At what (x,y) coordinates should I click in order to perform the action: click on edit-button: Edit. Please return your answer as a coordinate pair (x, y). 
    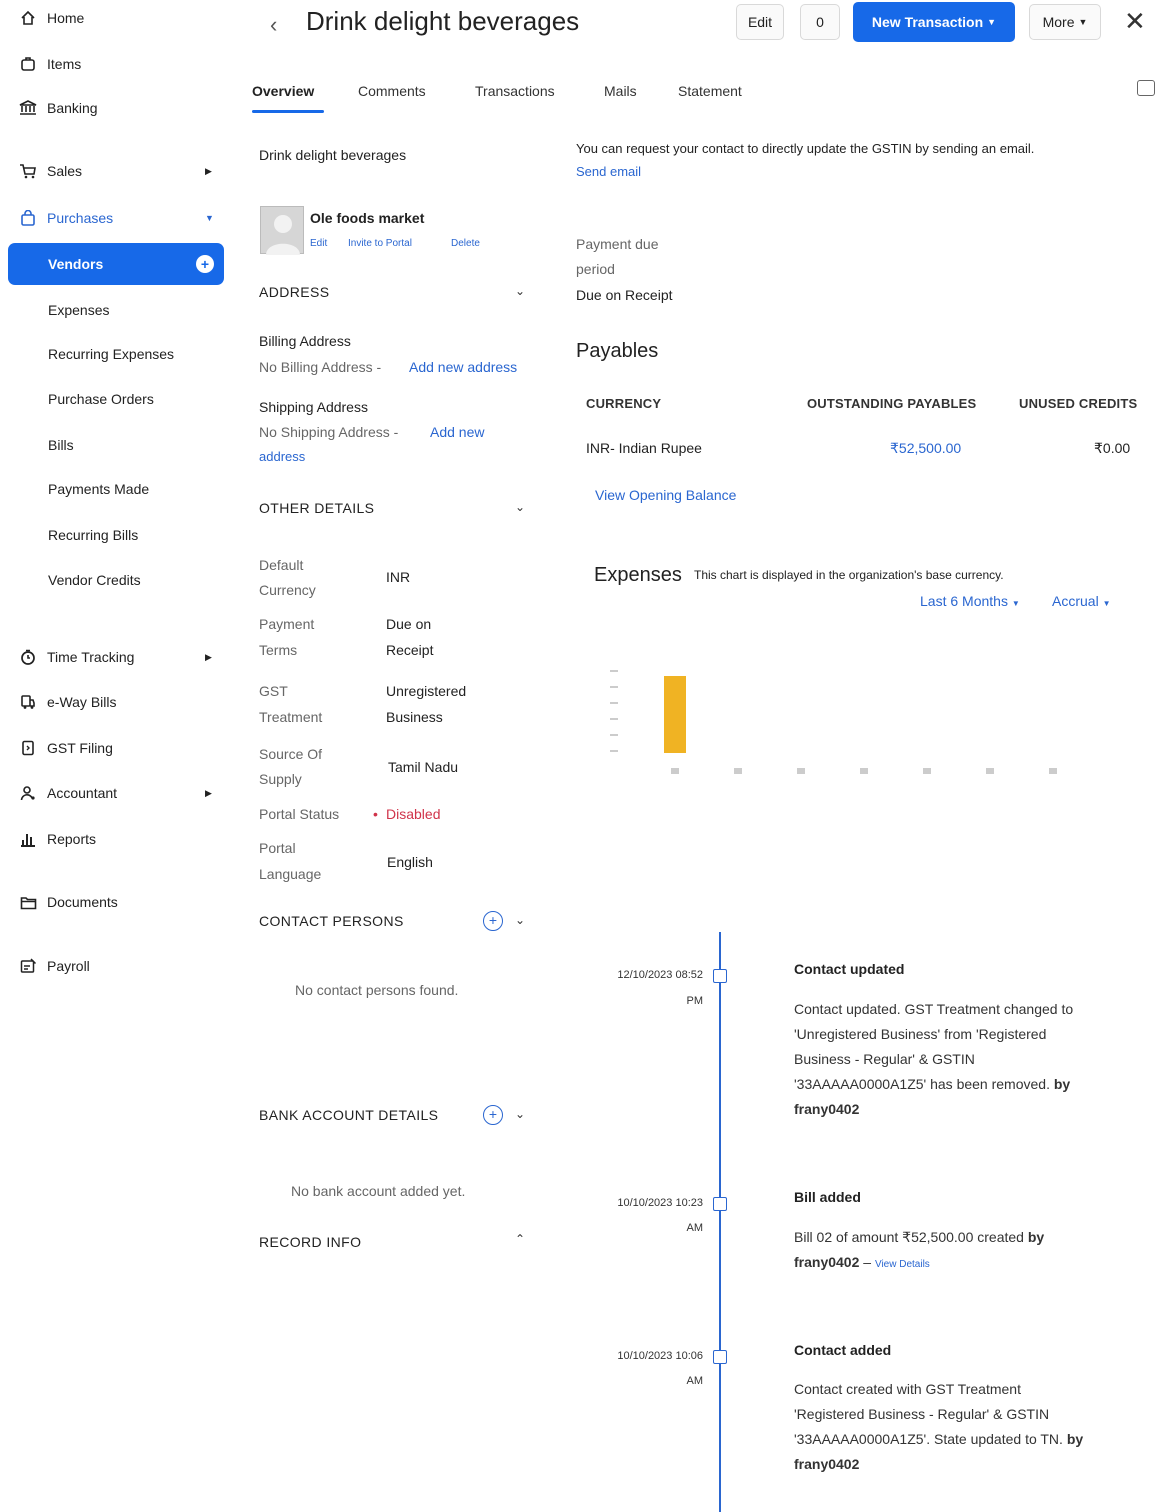
    Looking at the image, I should click on (760, 22).